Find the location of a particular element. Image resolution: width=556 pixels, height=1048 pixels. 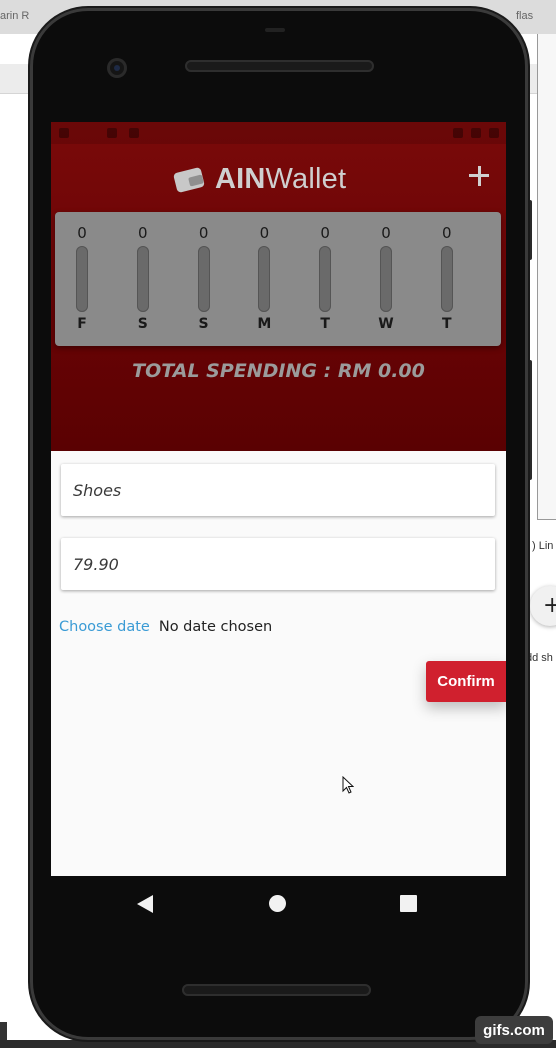

chart-day-column: 0F is located at coordinates (82, 279).